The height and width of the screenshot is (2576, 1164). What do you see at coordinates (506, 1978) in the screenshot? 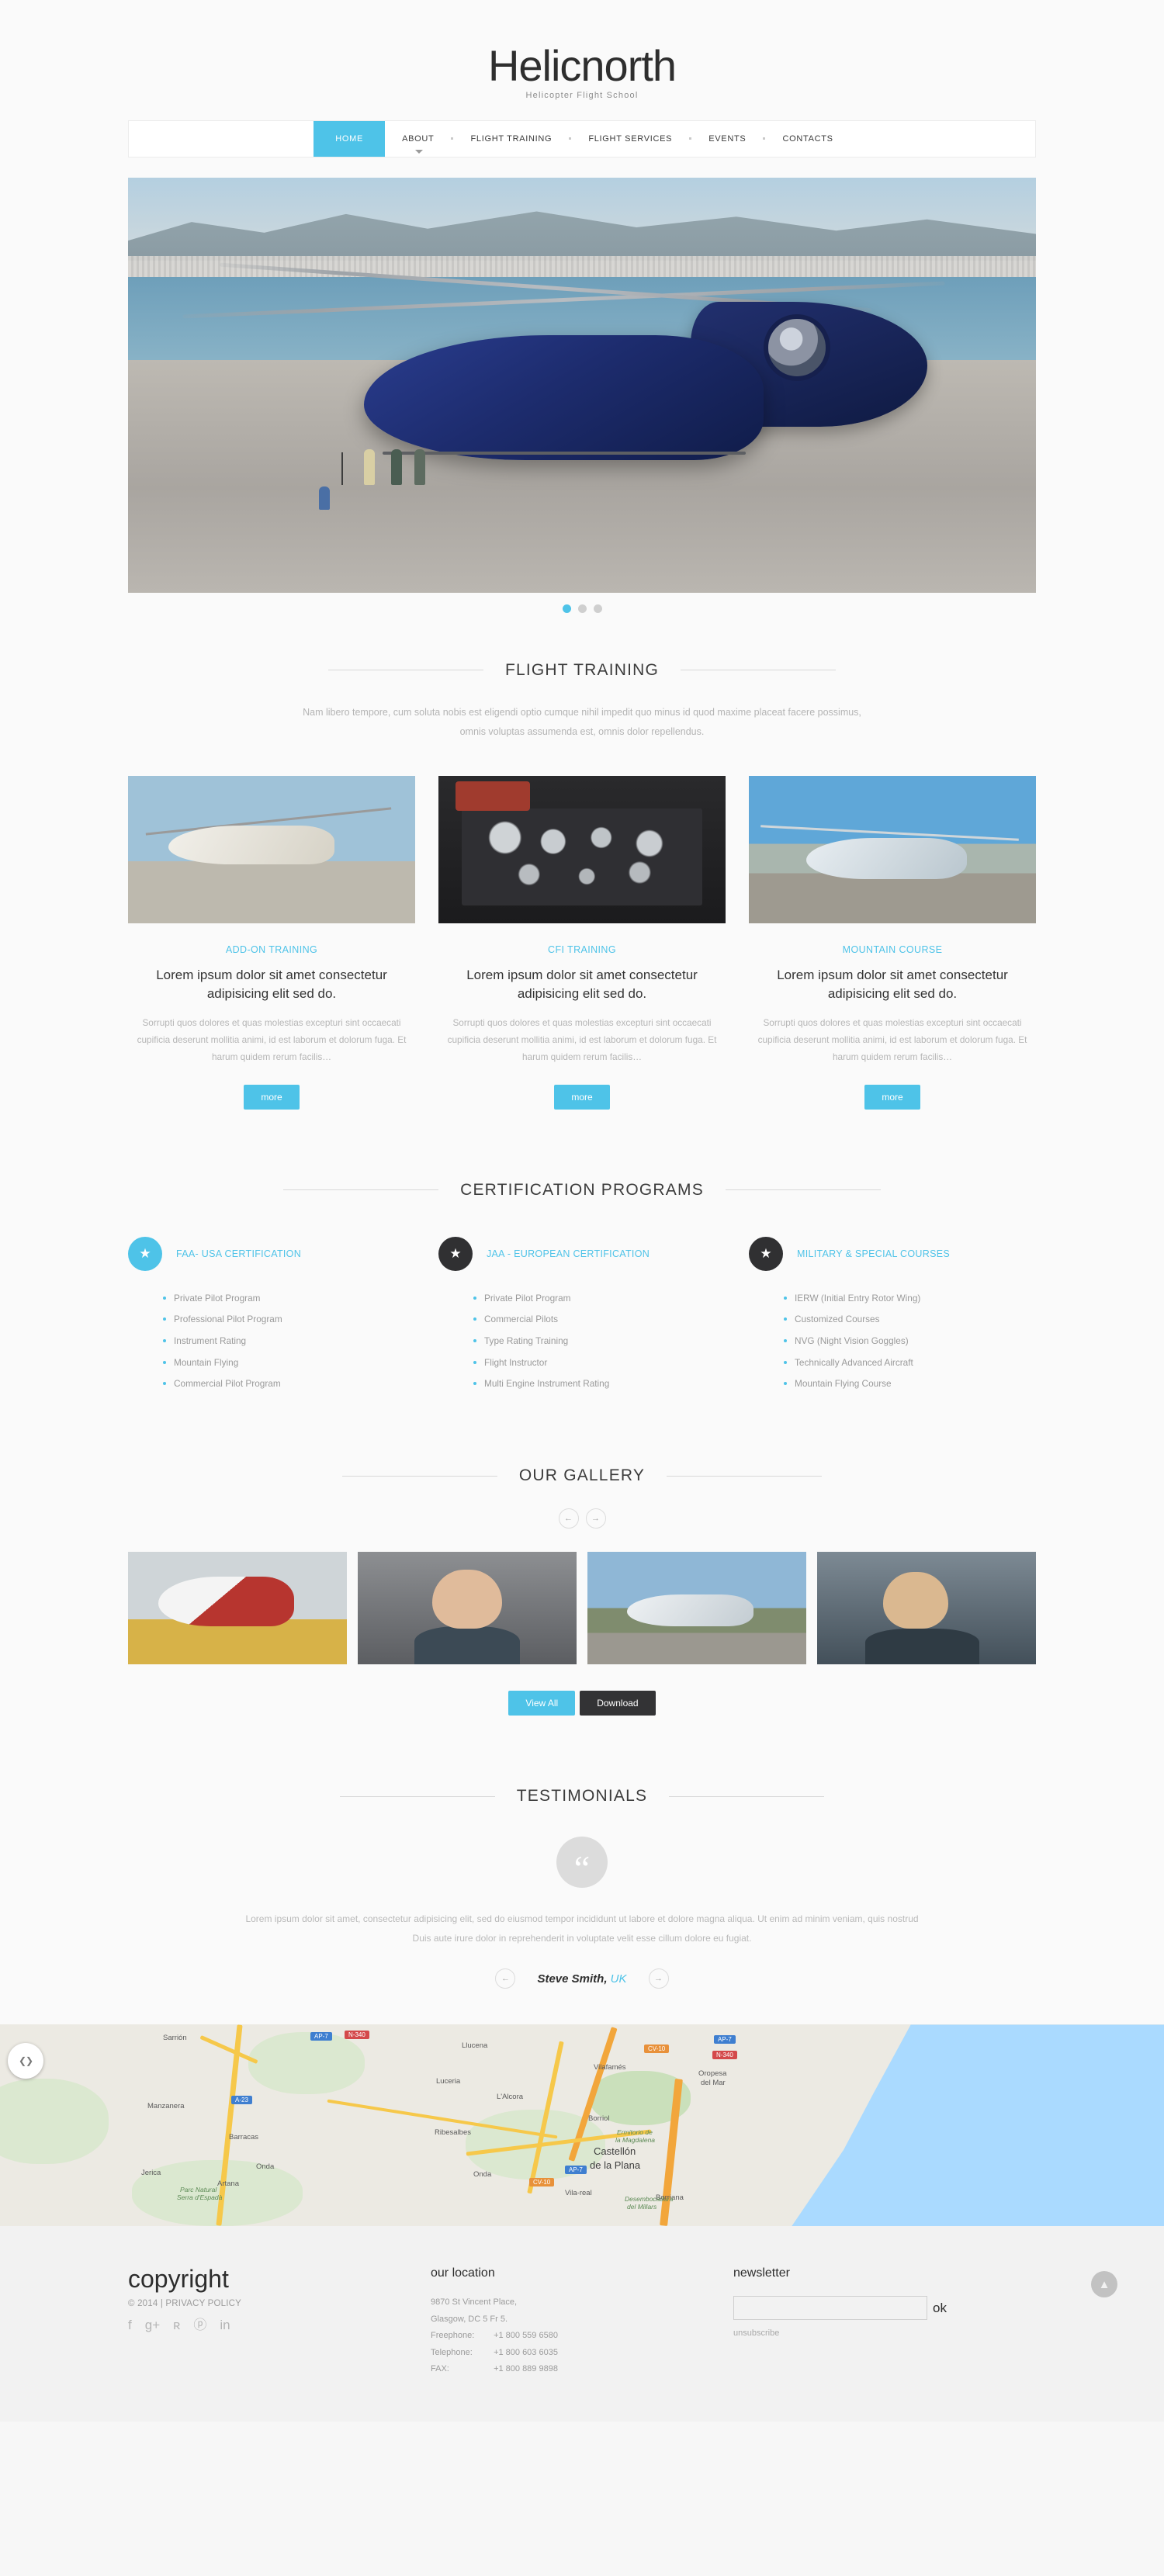
I see `testimonial-prev-button: ←` at bounding box center [506, 1978].